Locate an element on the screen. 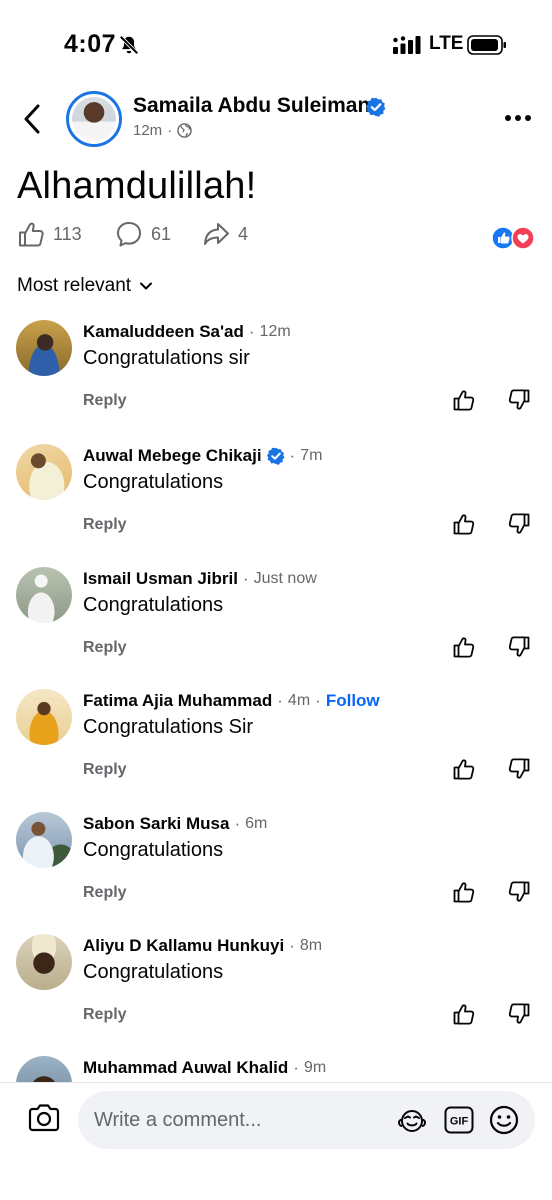 Image resolution: width=552 pixels, height=1200 pixels. share-button: 4 is located at coordinates (225, 234).